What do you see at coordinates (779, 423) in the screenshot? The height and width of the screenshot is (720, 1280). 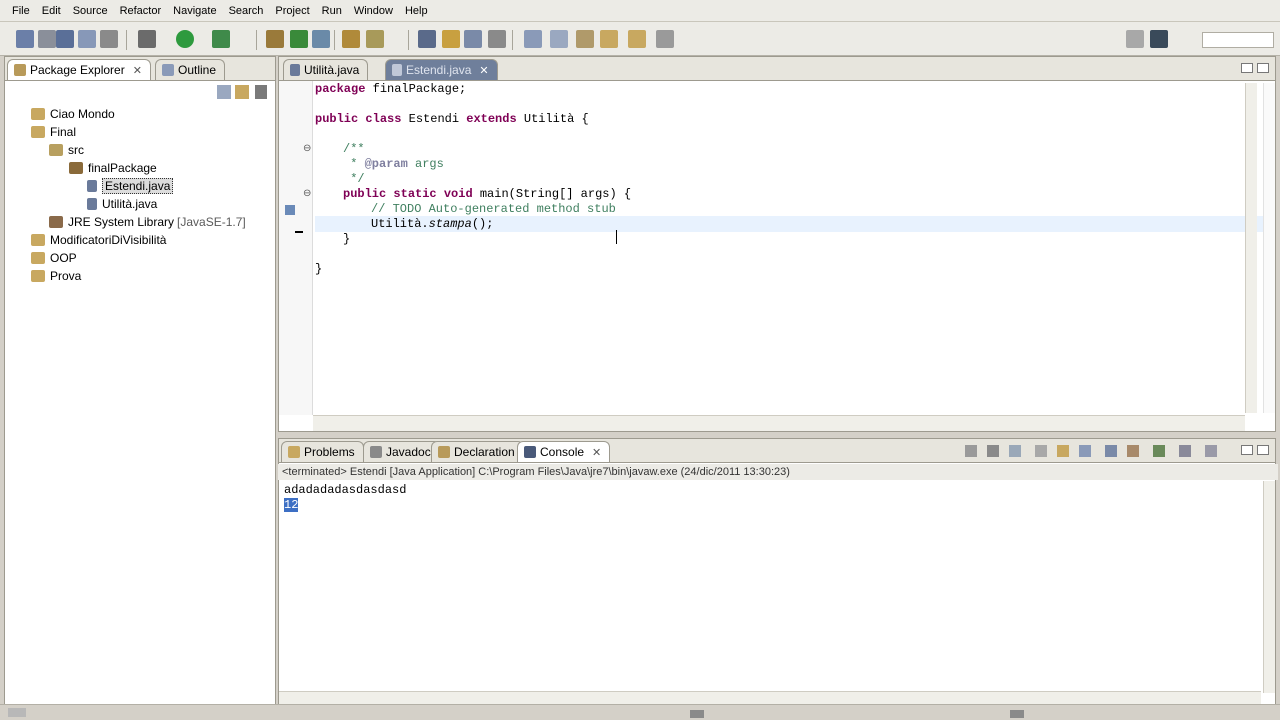 I see `horizontal-scrollbar` at bounding box center [779, 423].